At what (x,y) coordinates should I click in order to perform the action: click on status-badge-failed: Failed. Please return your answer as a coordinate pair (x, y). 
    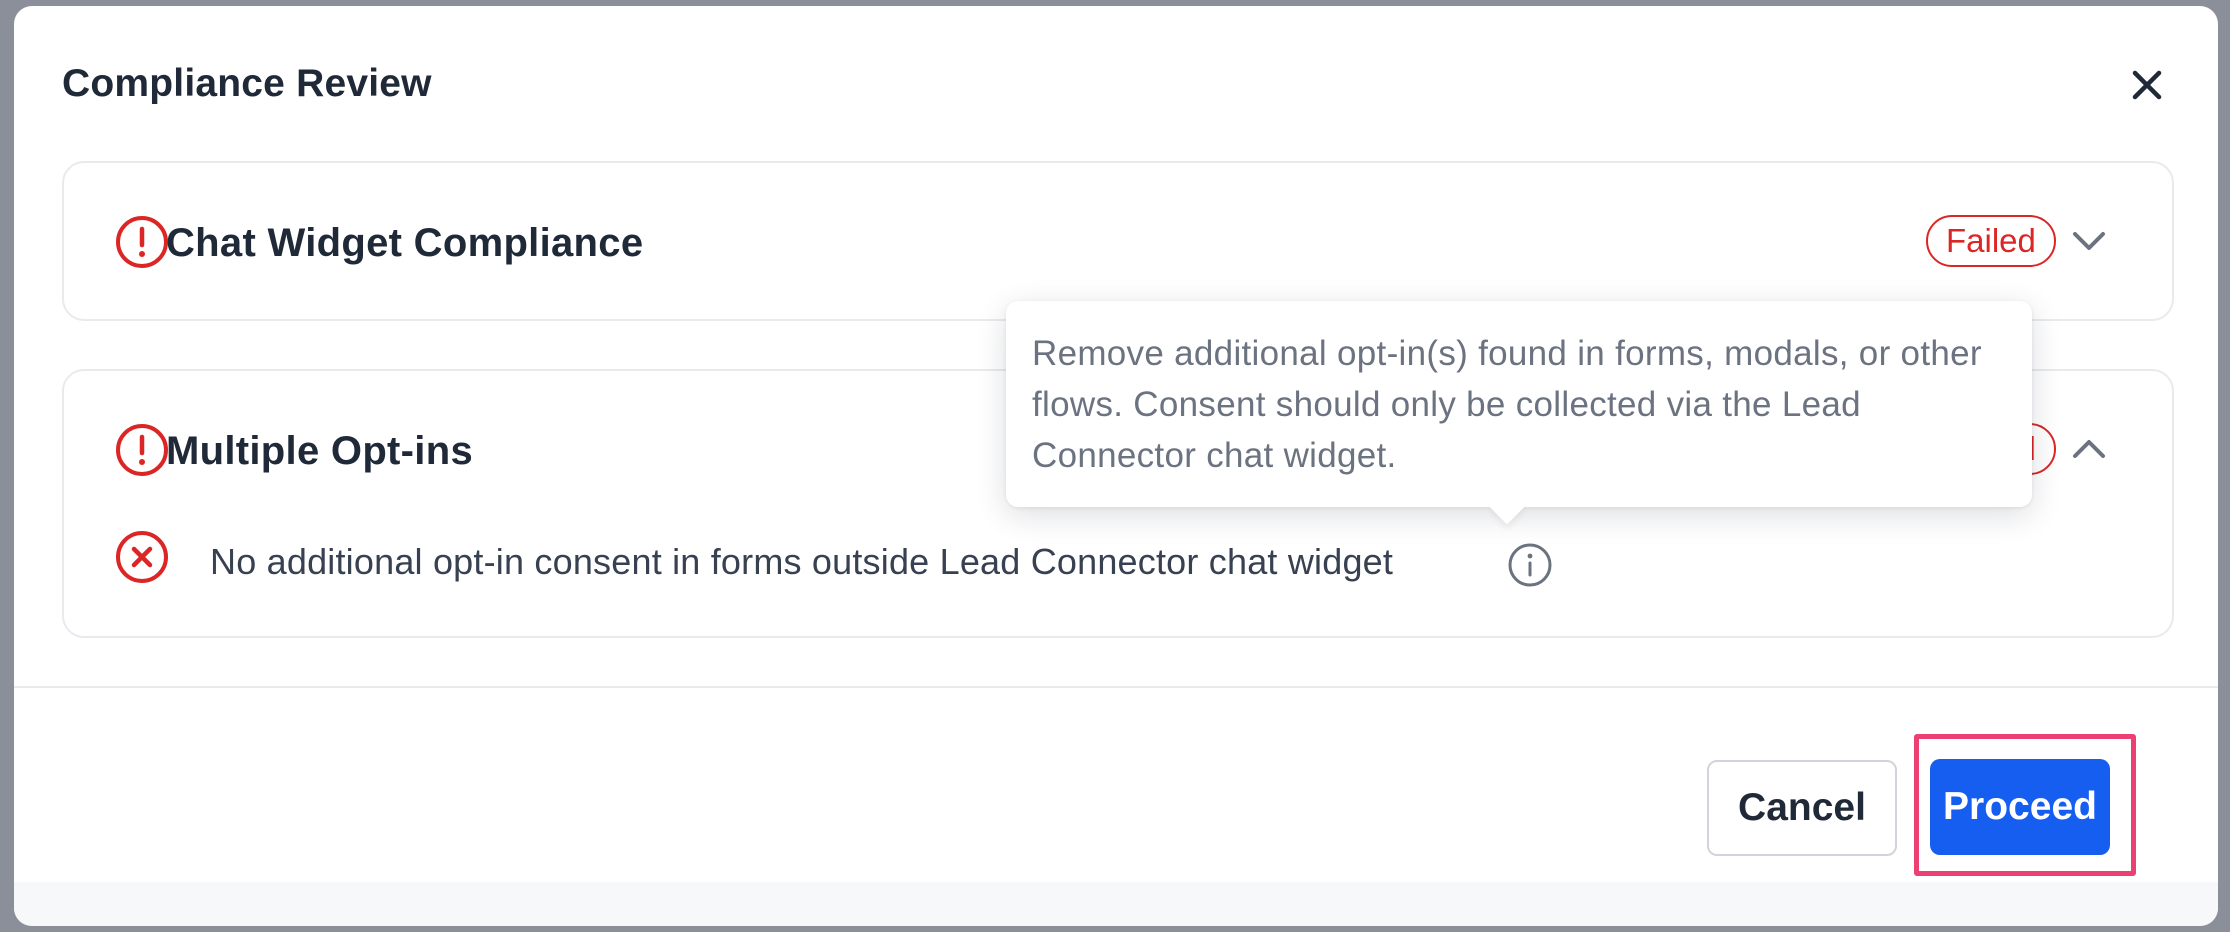
    Looking at the image, I should click on (1991, 241).